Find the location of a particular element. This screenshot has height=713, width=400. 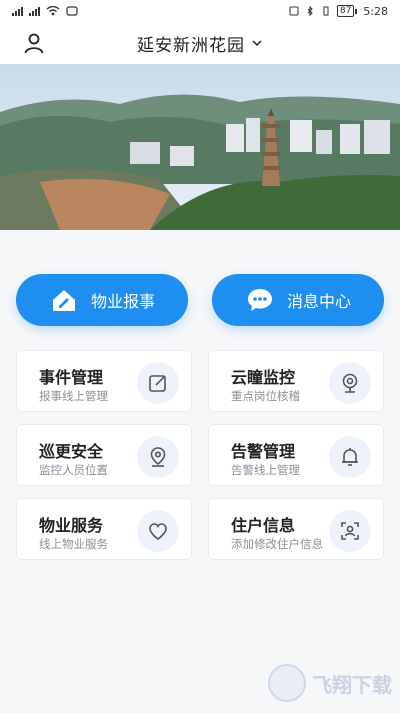

message-center-label: 消息中心 is located at coordinates (318, 301).